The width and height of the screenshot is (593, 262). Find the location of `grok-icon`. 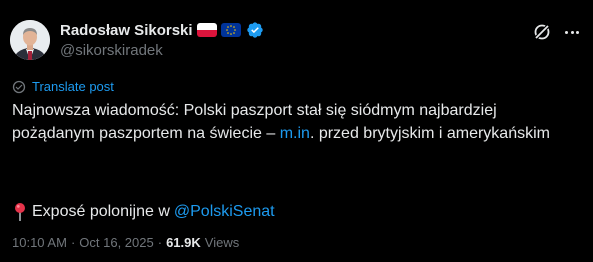

grok-icon is located at coordinates (542, 32).